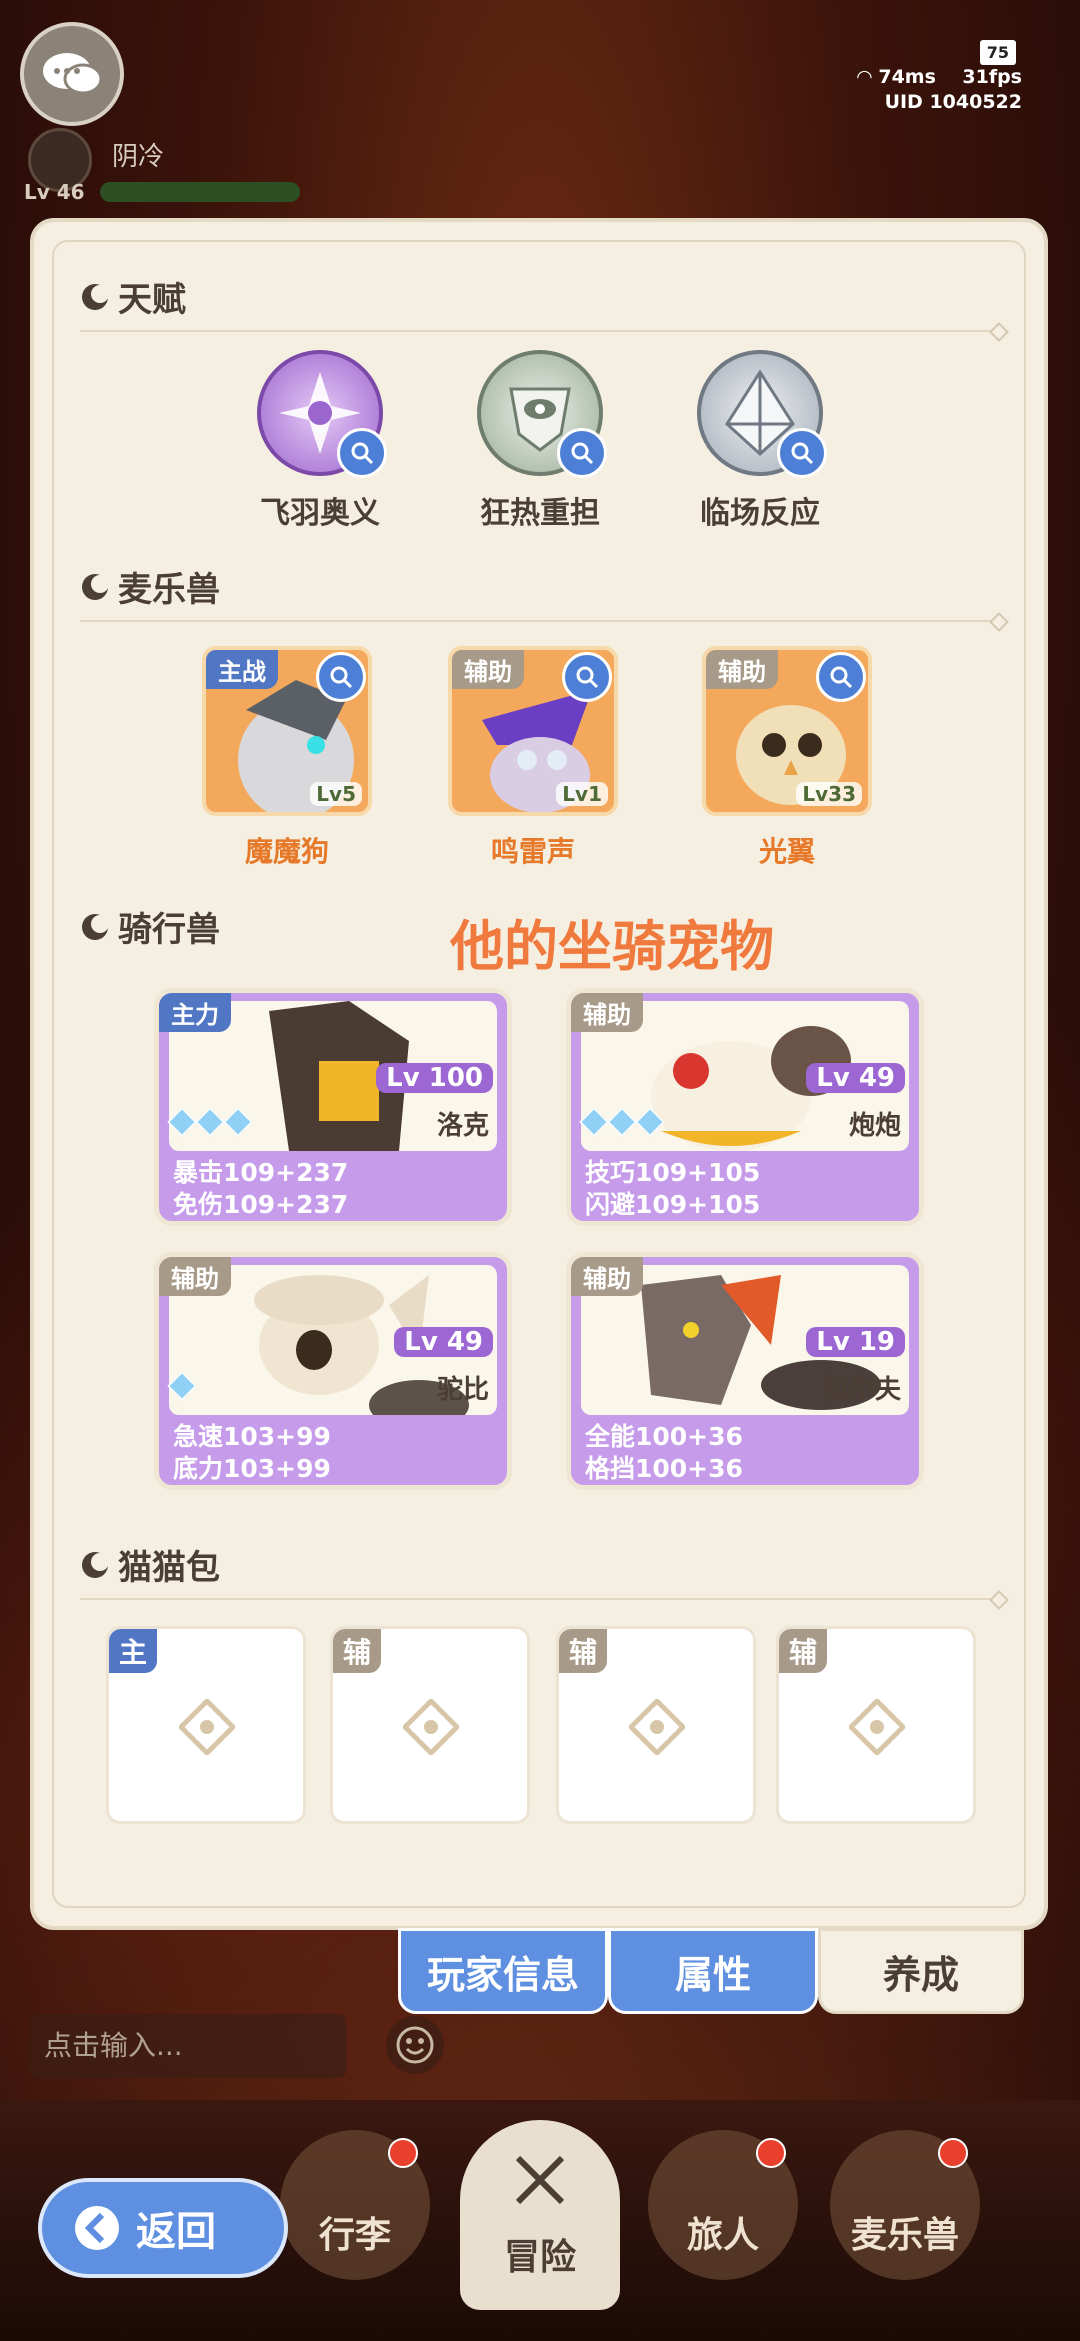 Image resolution: width=1080 pixels, height=2341 pixels. Describe the element at coordinates (150, 1564) in the screenshot. I see `section-title-catbags: 猫猫包` at that location.